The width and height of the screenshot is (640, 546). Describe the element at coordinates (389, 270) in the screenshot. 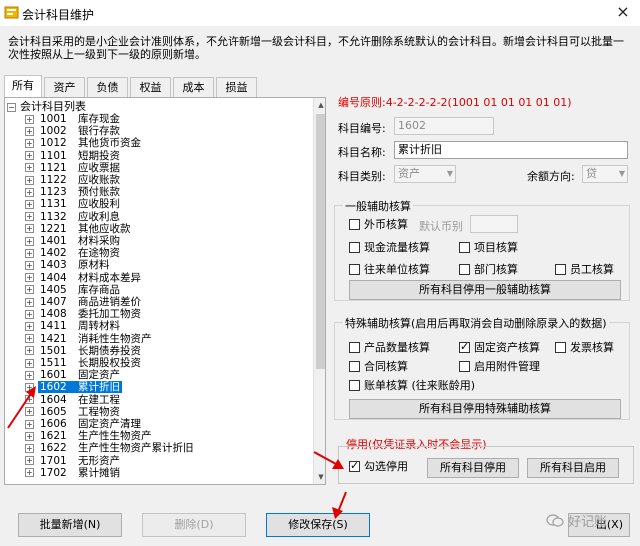

I see `counterparty-checkbox: 往来单位核算` at that location.